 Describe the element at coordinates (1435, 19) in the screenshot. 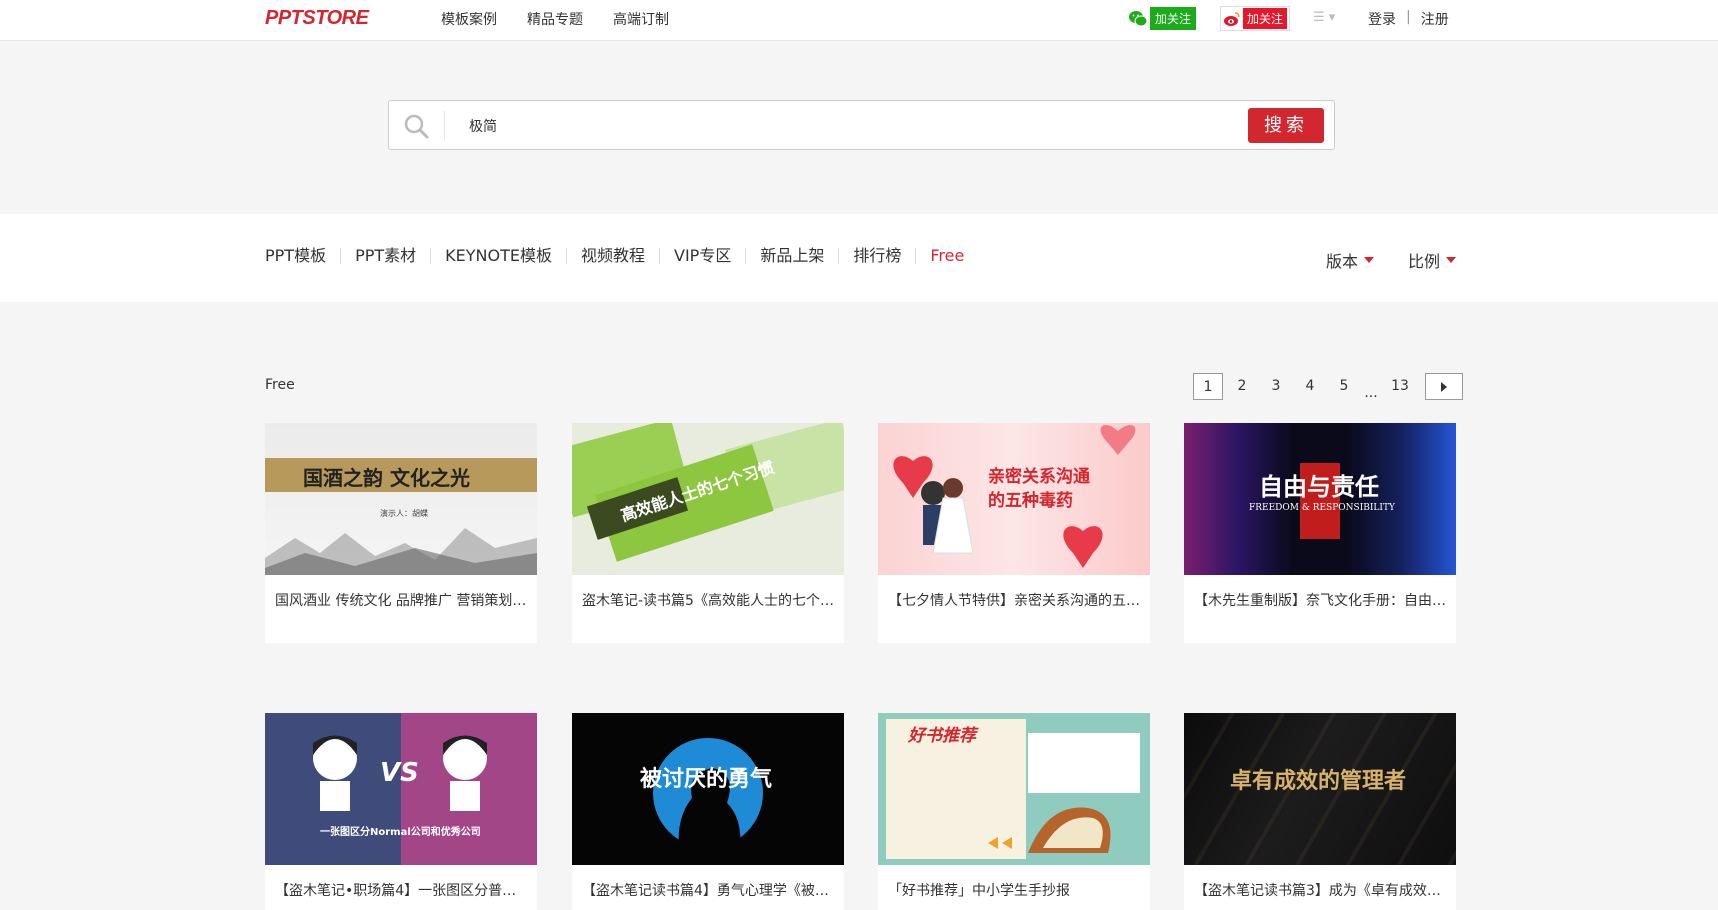

I see `register-link: 注册` at that location.